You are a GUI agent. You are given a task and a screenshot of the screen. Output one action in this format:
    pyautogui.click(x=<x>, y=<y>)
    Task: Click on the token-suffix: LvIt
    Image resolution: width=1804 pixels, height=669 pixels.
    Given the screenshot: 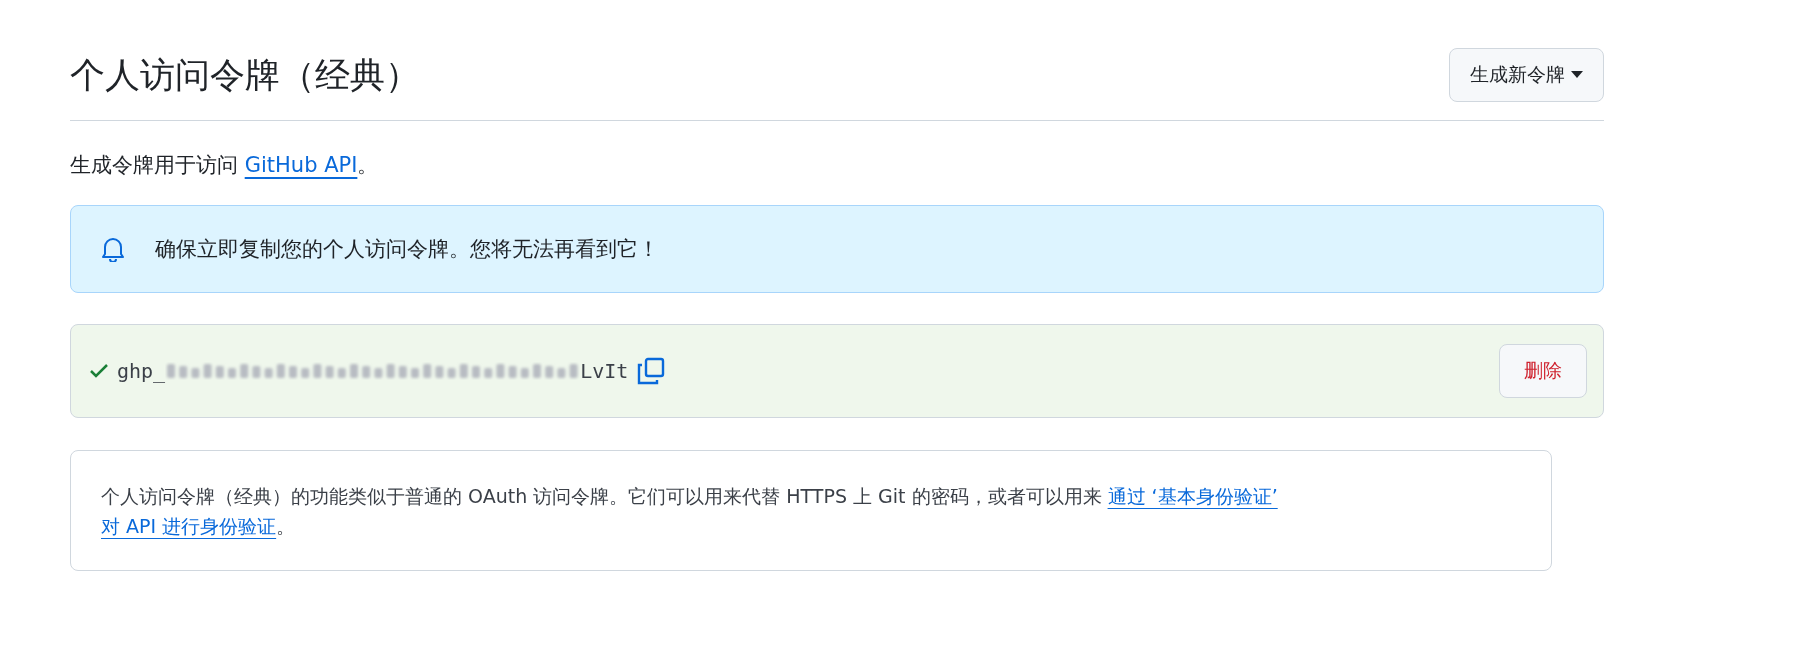 What is the action you would take?
    pyautogui.click(x=604, y=371)
    